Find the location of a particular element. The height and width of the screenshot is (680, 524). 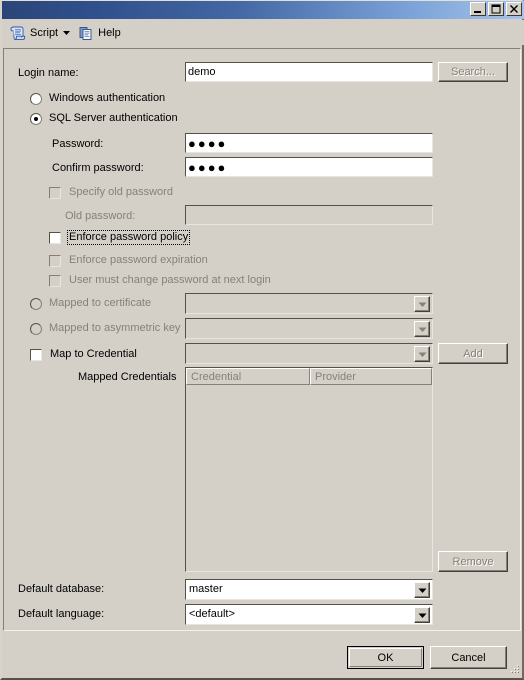

radio-sql-server-authentication: SQL Server authentication is located at coordinates (104, 118).